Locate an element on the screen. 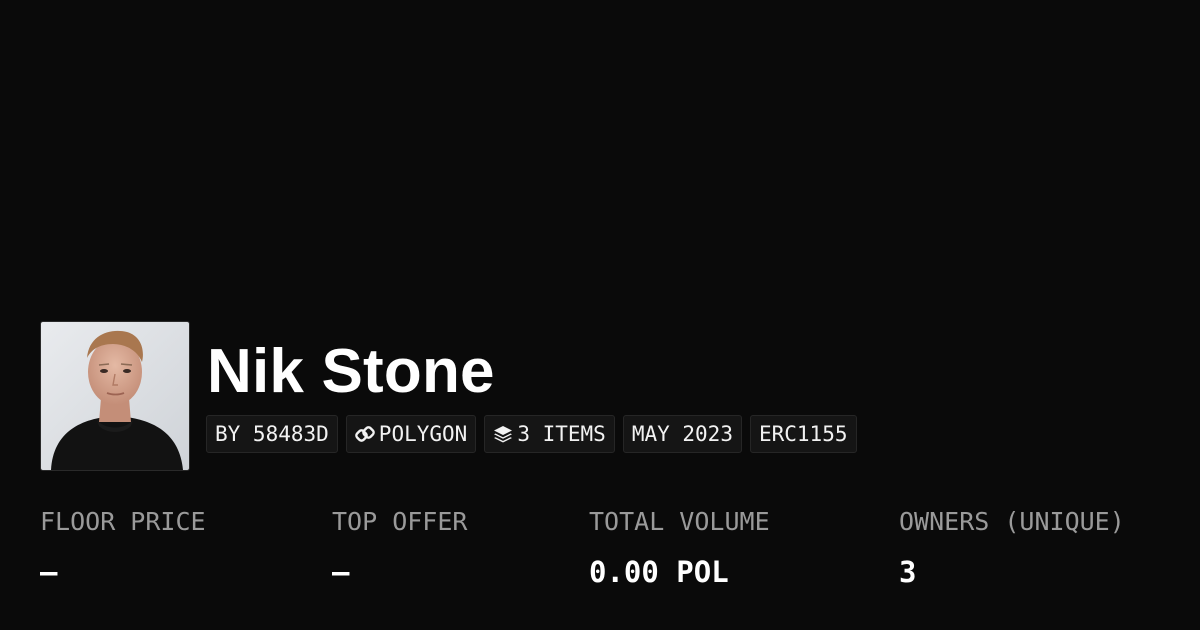 This screenshot has width=1200, height=630. stat-label: FLOOR PRICE is located at coordinates (123, 521).